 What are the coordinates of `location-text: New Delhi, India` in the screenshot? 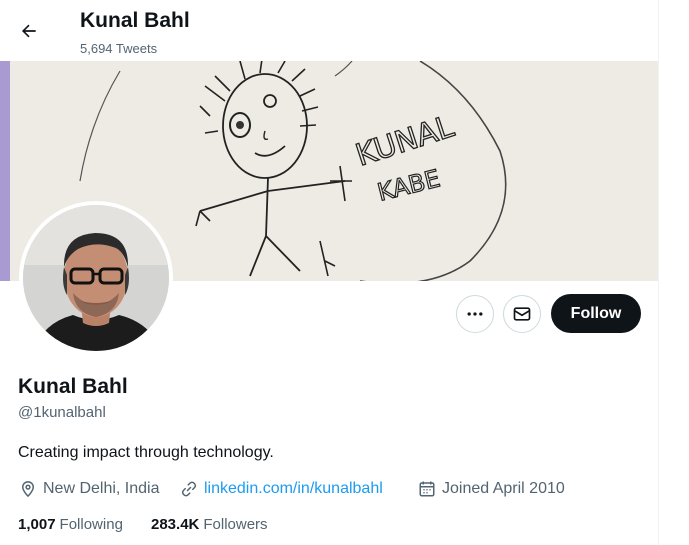 It's located at (101, 488).